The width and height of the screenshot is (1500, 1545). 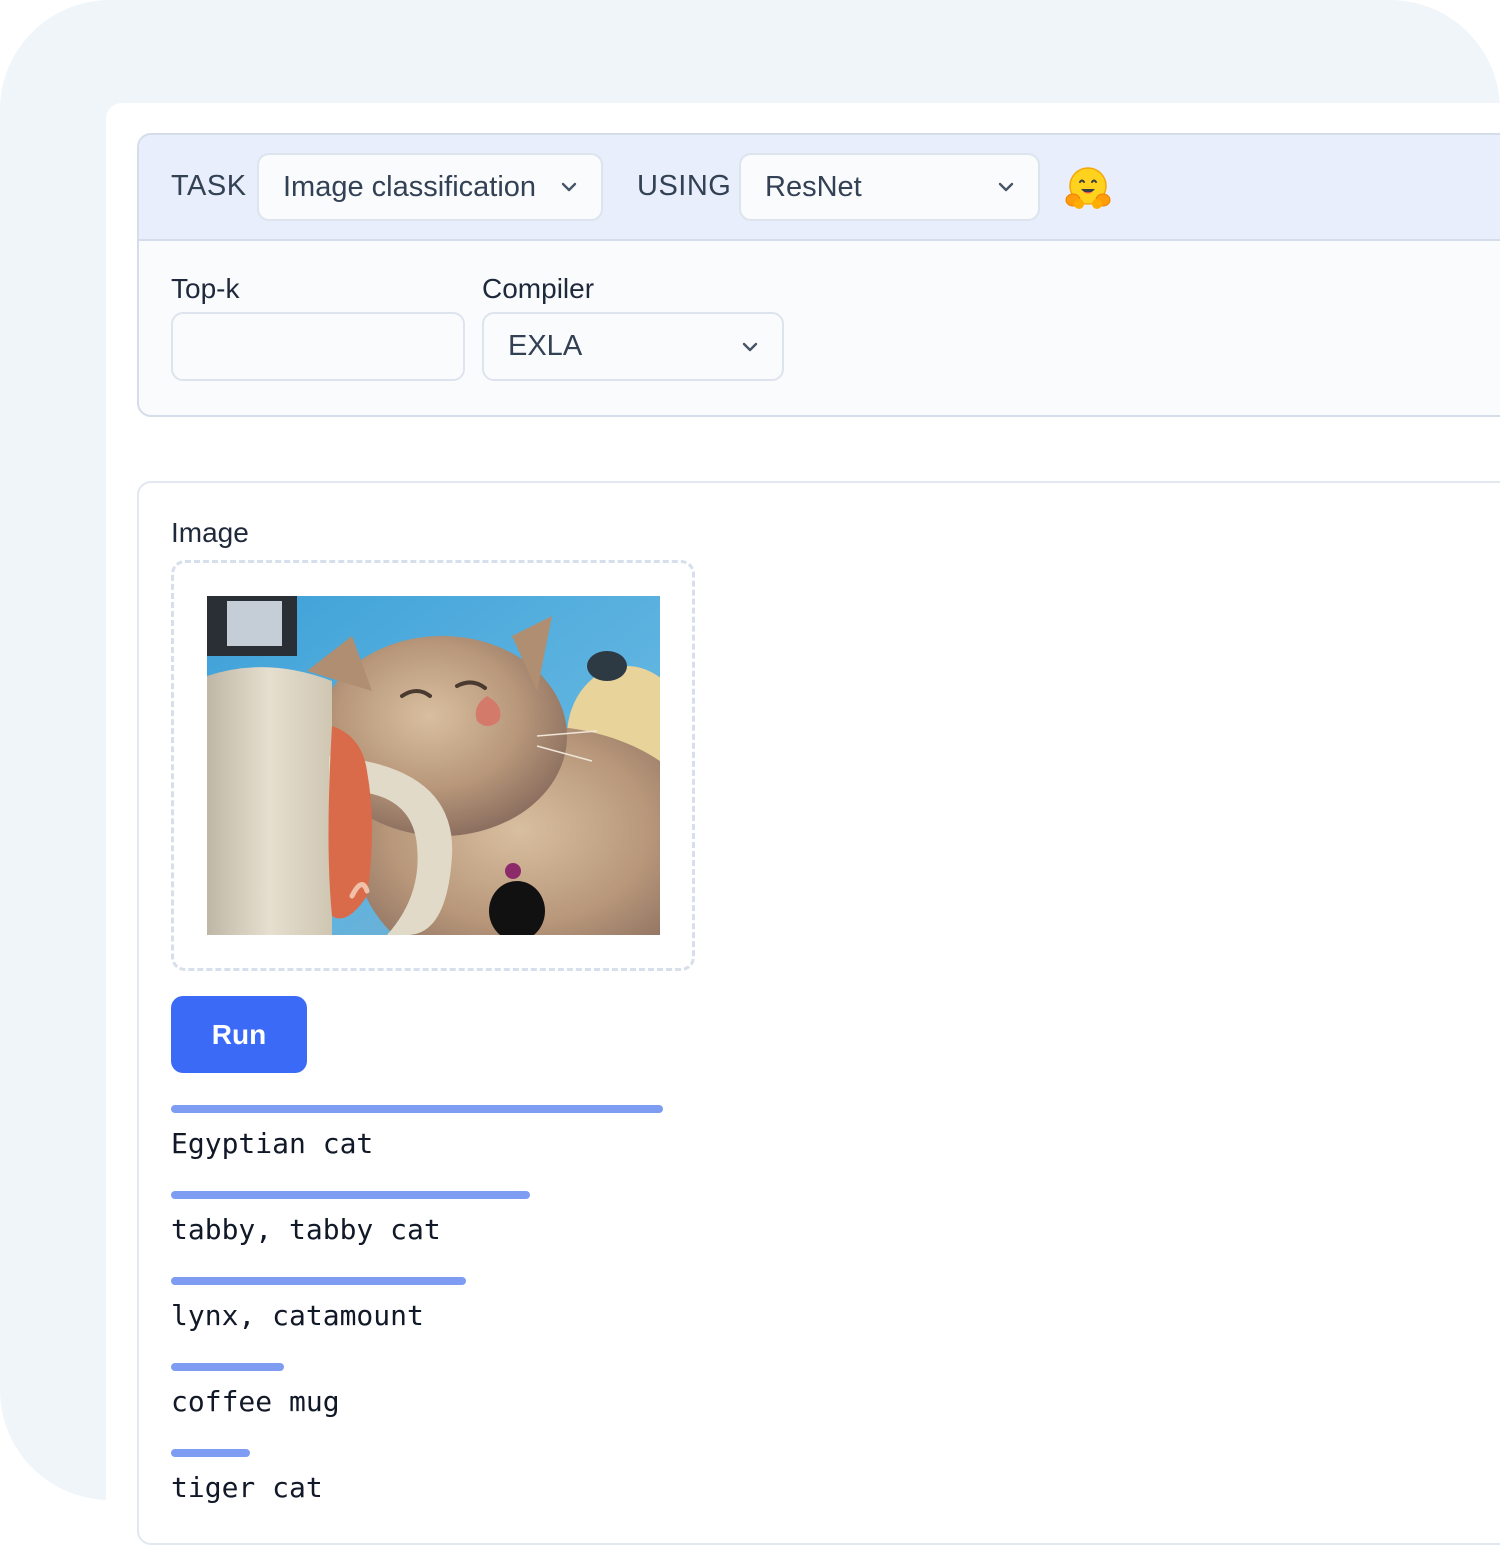 I want to click on result-item: tiger cat, so click(x=247, y=1476).